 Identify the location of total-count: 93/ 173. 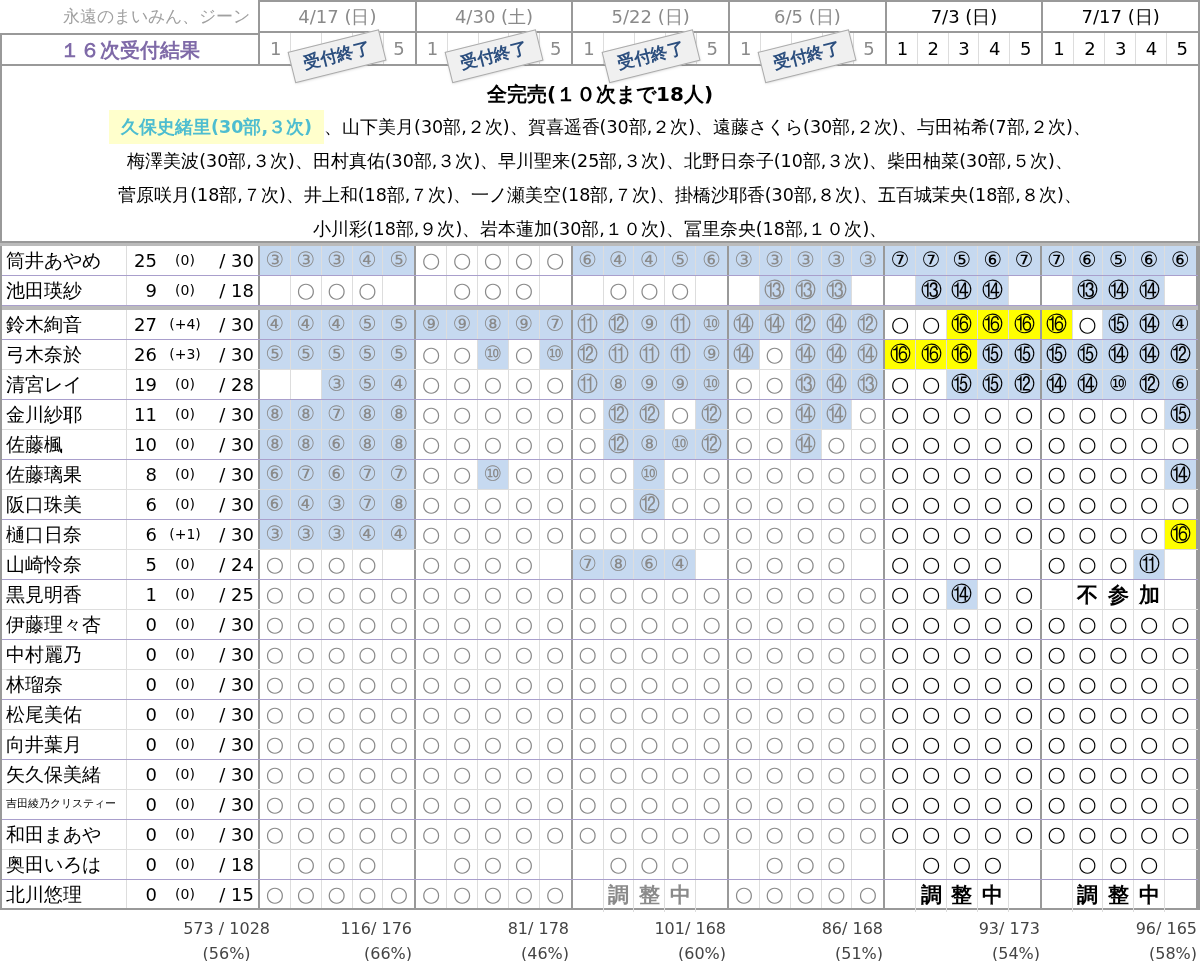
(1009, 929).